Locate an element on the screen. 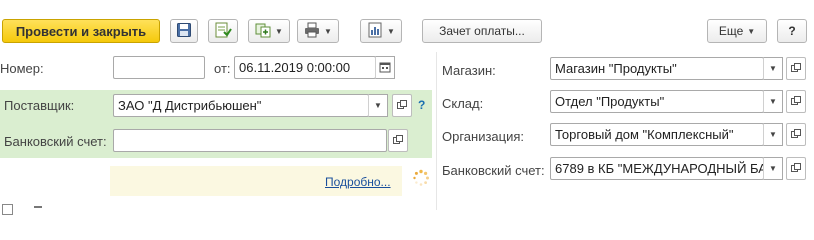 Image resolution: width=814 pixels, height=240 pixels. printer-icon is located at coordinates (312, 31).